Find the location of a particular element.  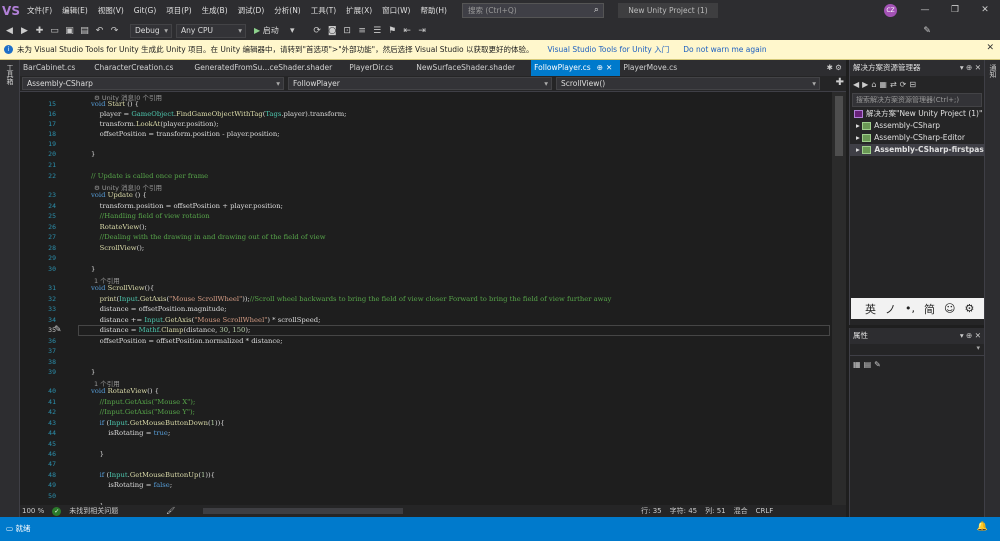

line-ending: CRLF is located at coordinates (765, 511).